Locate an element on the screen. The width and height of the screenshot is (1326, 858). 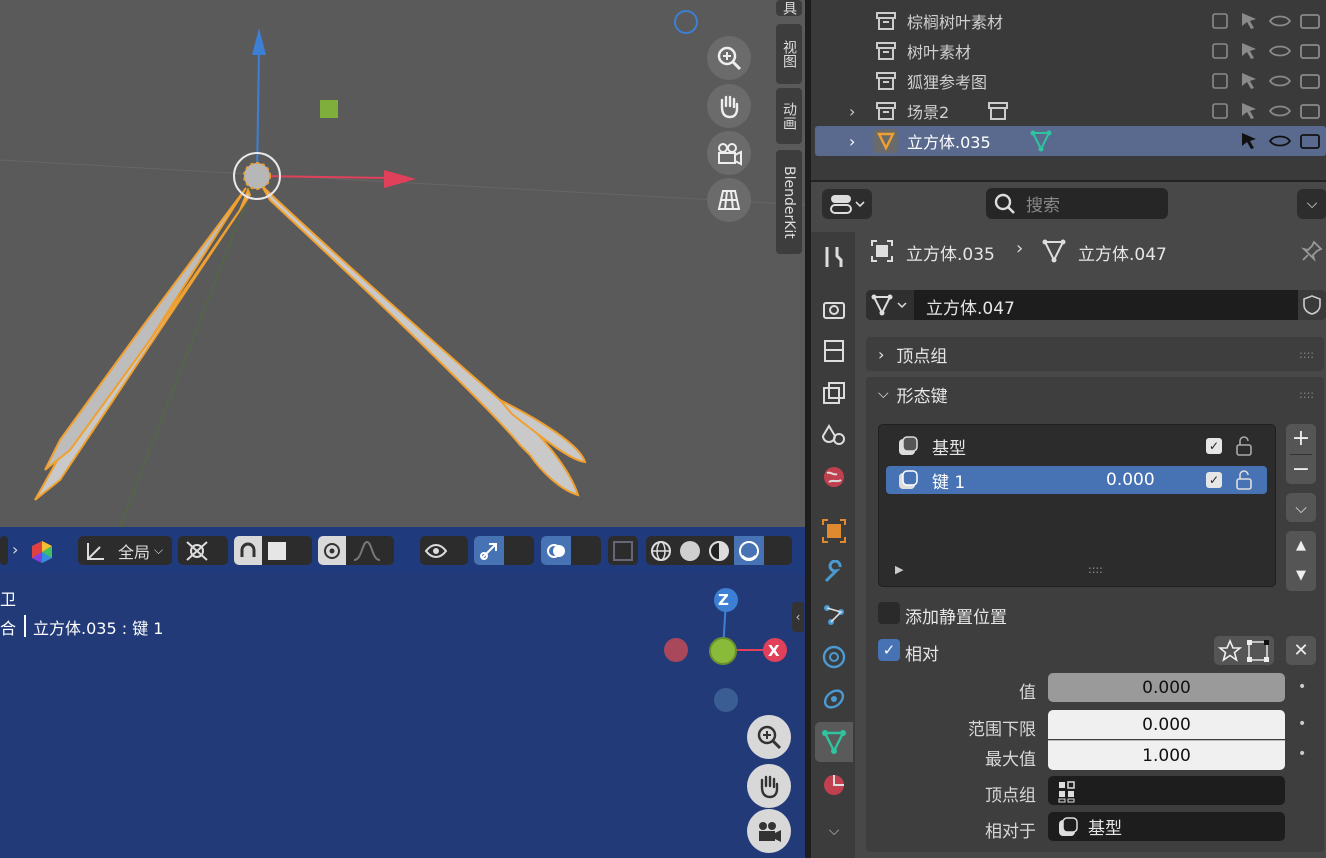
xy-plane-handle is located at coordinates (329, 109).